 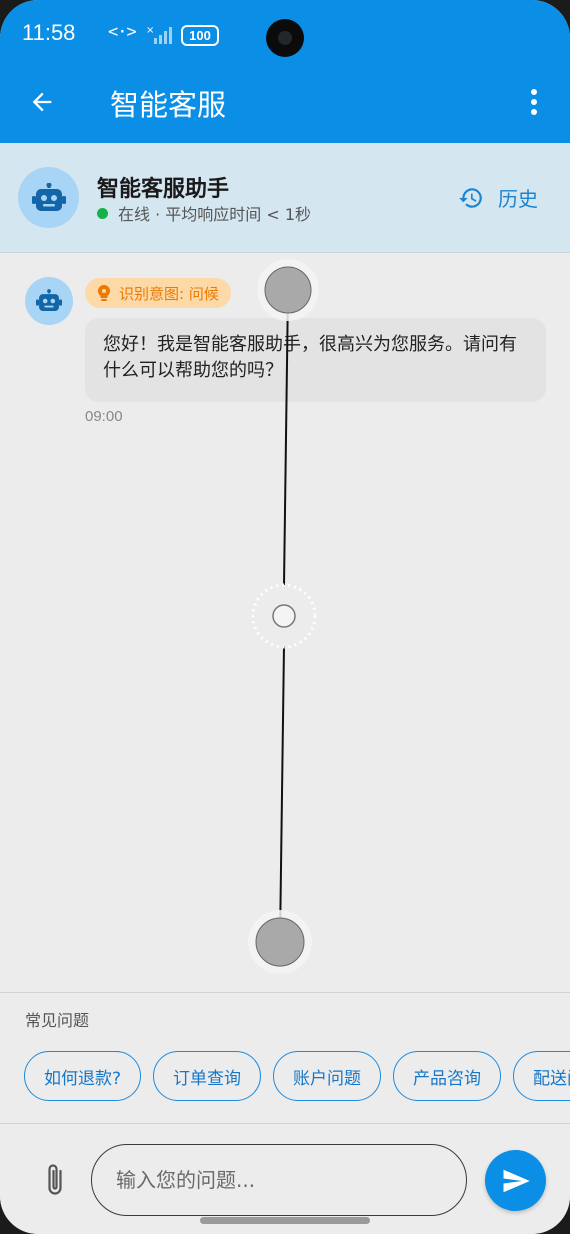 What do you see at coordinates (122, 32) in the screenshot?
I see `network-icon: <·>` at bounding box center [122, 32].